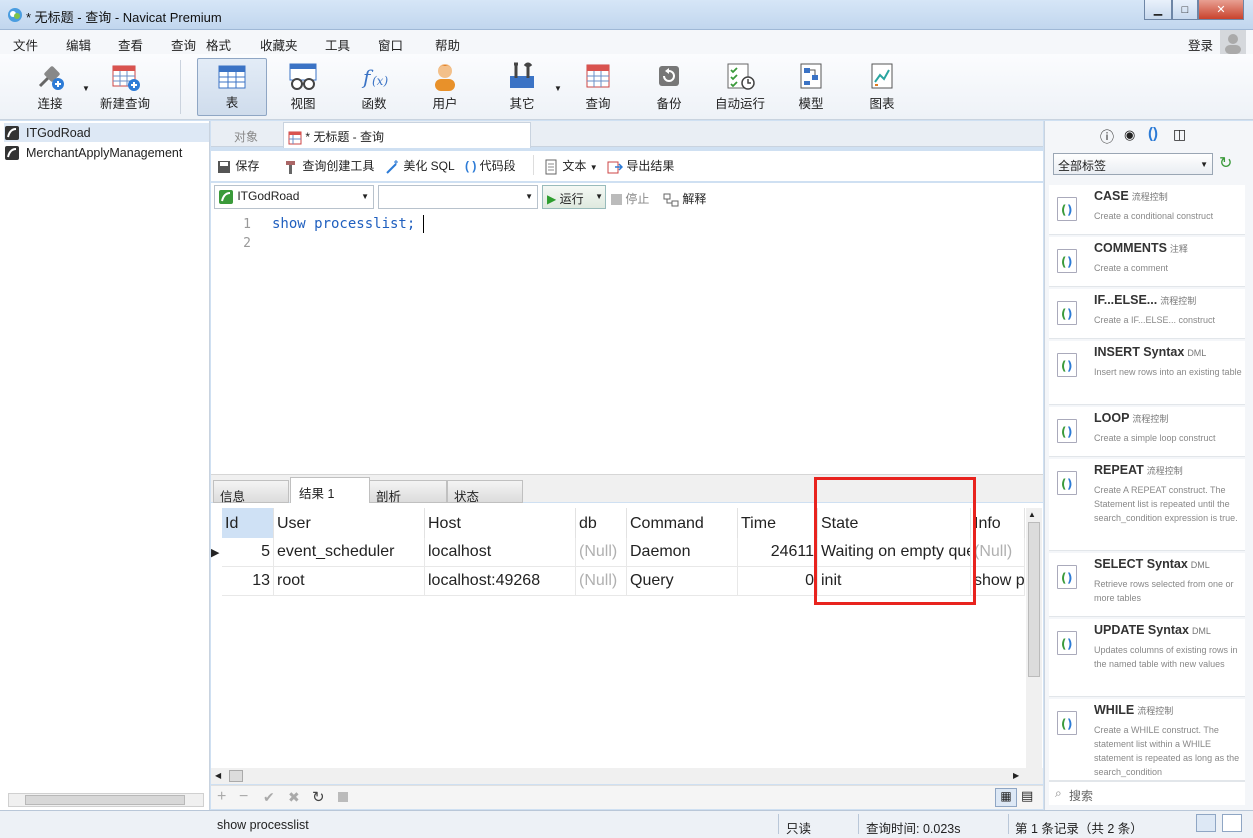 This screenshot has width=1253, height=838. I want to click on table-cell: 0, so click(778, 581).